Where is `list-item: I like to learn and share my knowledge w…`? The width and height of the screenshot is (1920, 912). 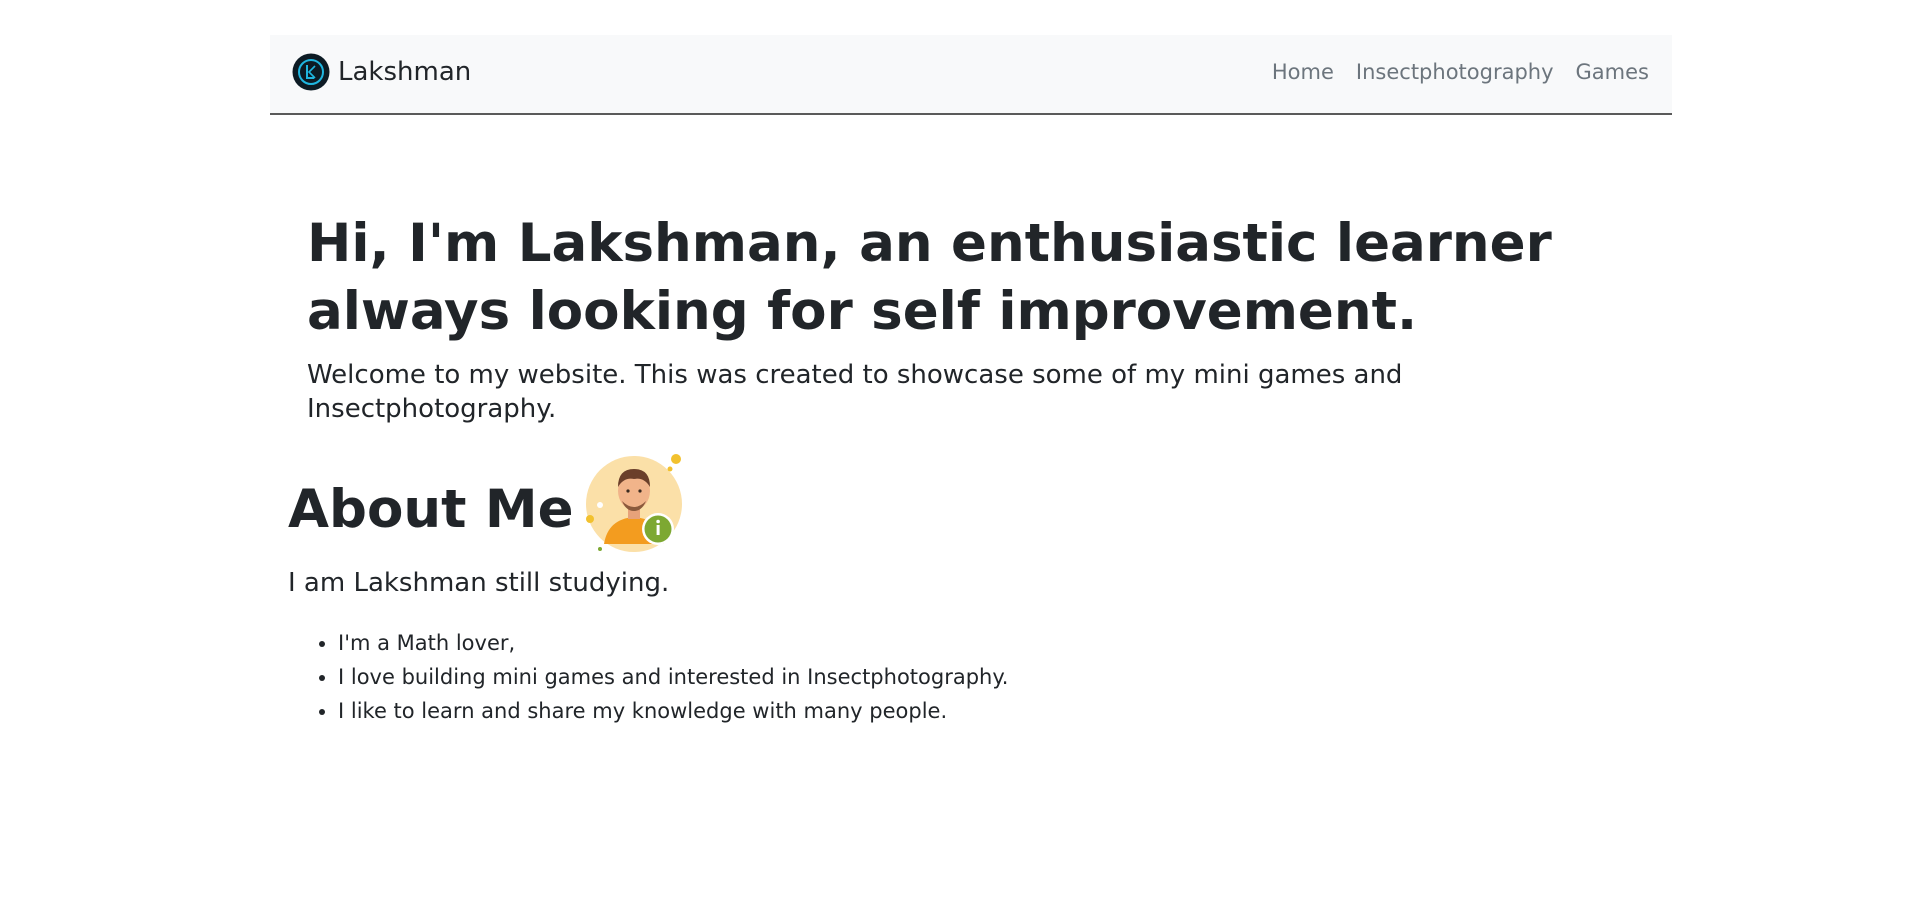 list-item: I like to learn and share my knowledge w… is located at coordinates (863, 711).